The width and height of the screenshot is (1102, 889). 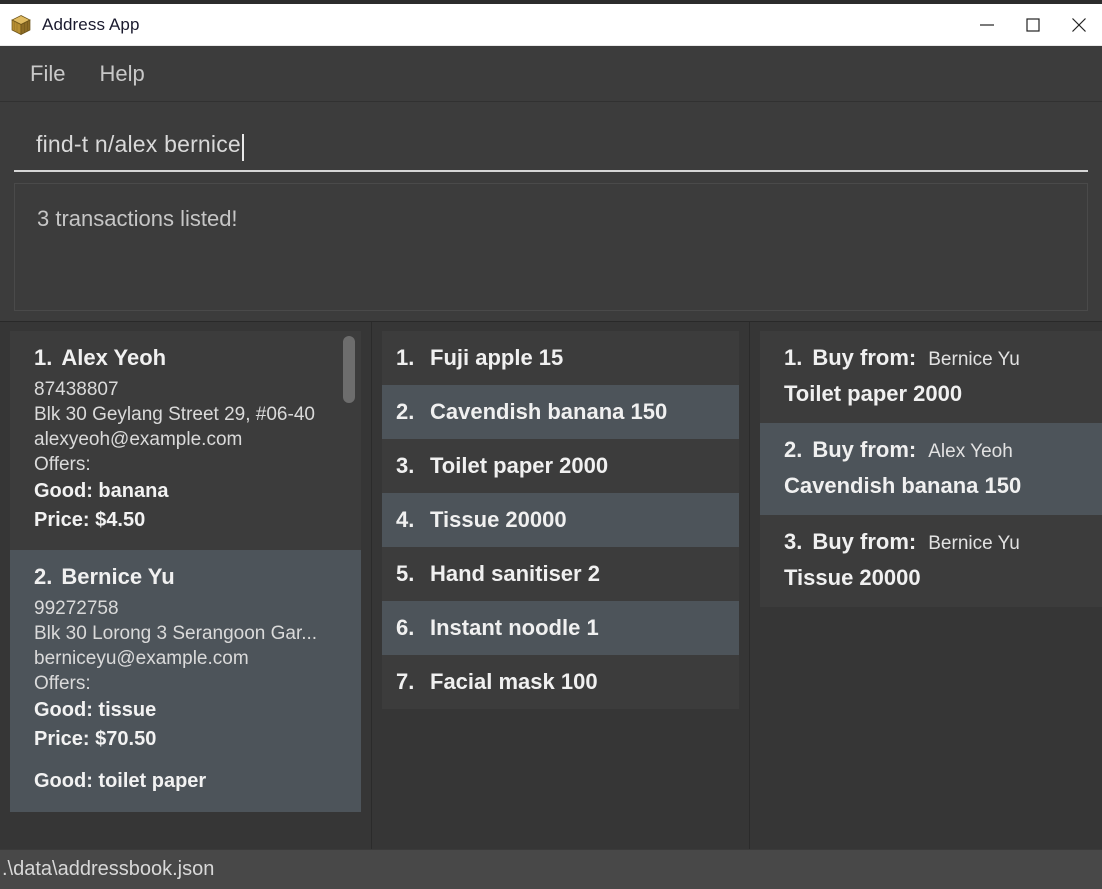 What do you see at coordinates (242, 147) in the screenshot?
I see `text-caret` at bounding box center [242, 147].